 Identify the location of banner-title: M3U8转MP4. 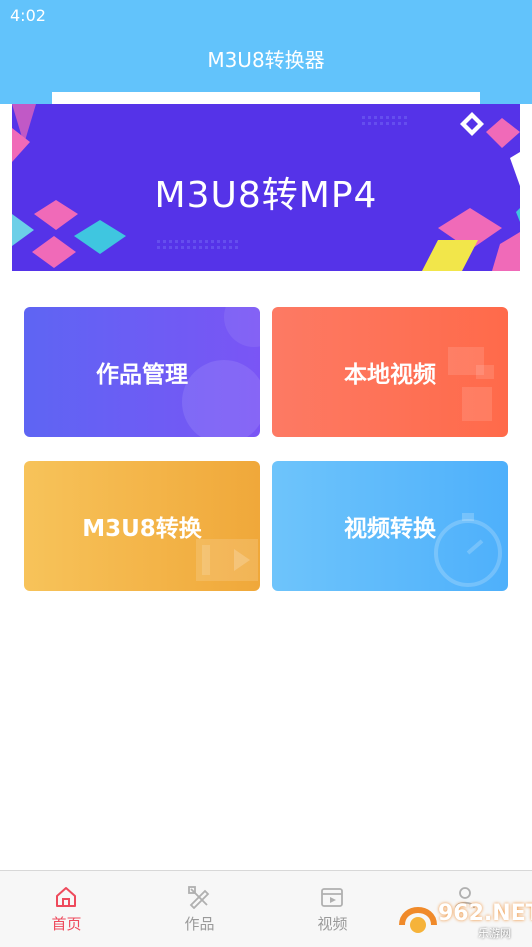
(266, 195).